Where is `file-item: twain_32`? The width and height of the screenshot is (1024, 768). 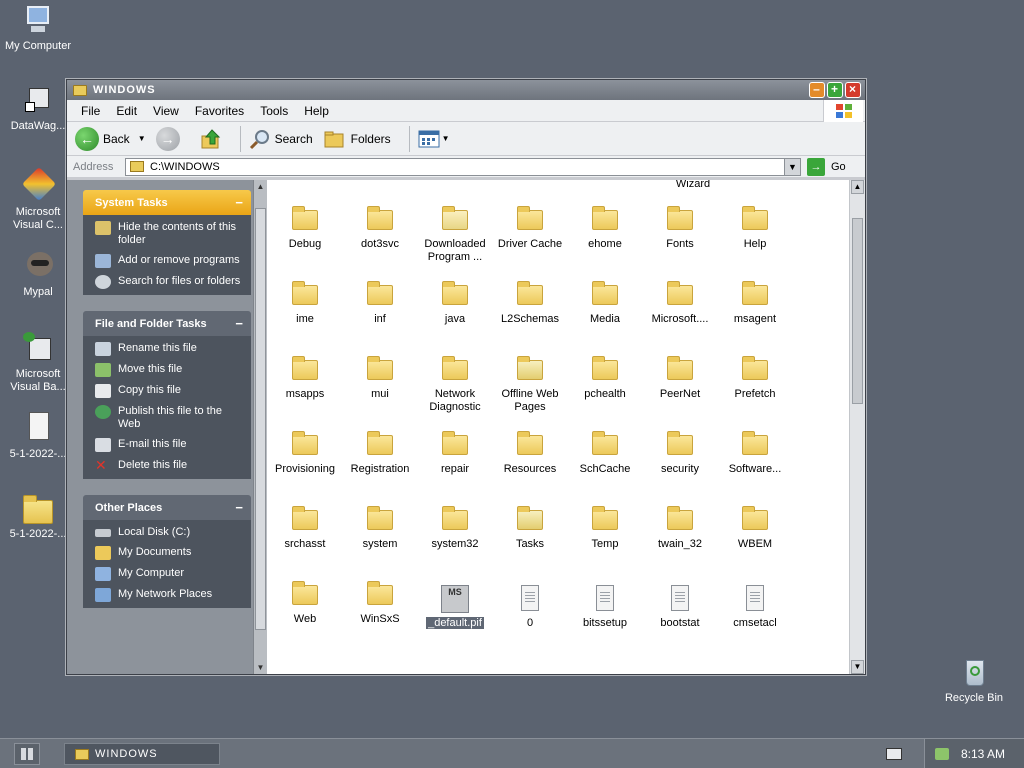 file-item: twain_32 is located at coordinates (680, 528).